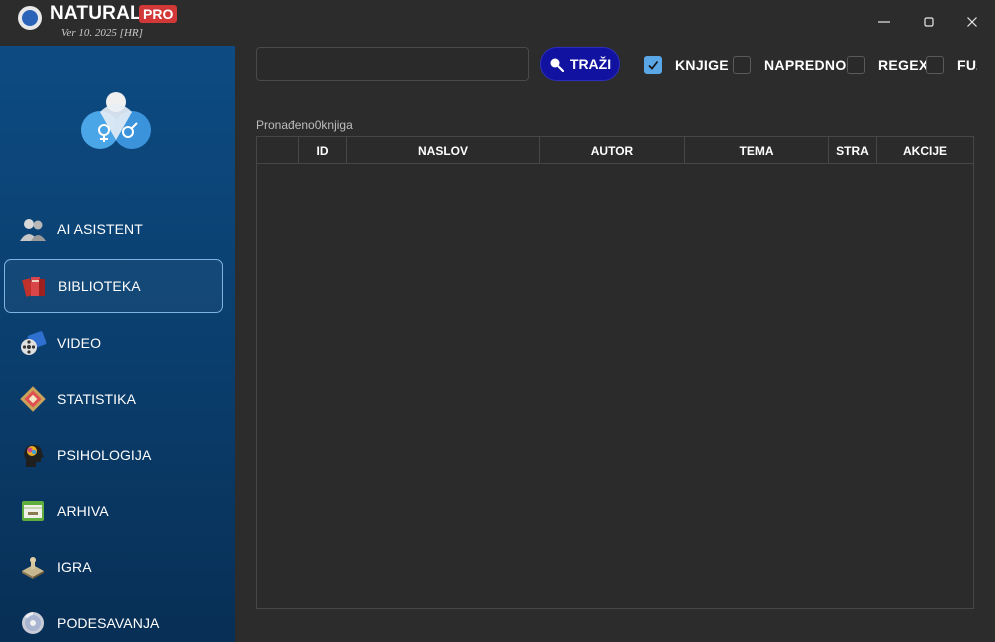  What do you see at coordinates (99, 286) in the screenshot?
I see `sidebar-item-label: BIBLIOTEKA` at bounding box center [99, 286].